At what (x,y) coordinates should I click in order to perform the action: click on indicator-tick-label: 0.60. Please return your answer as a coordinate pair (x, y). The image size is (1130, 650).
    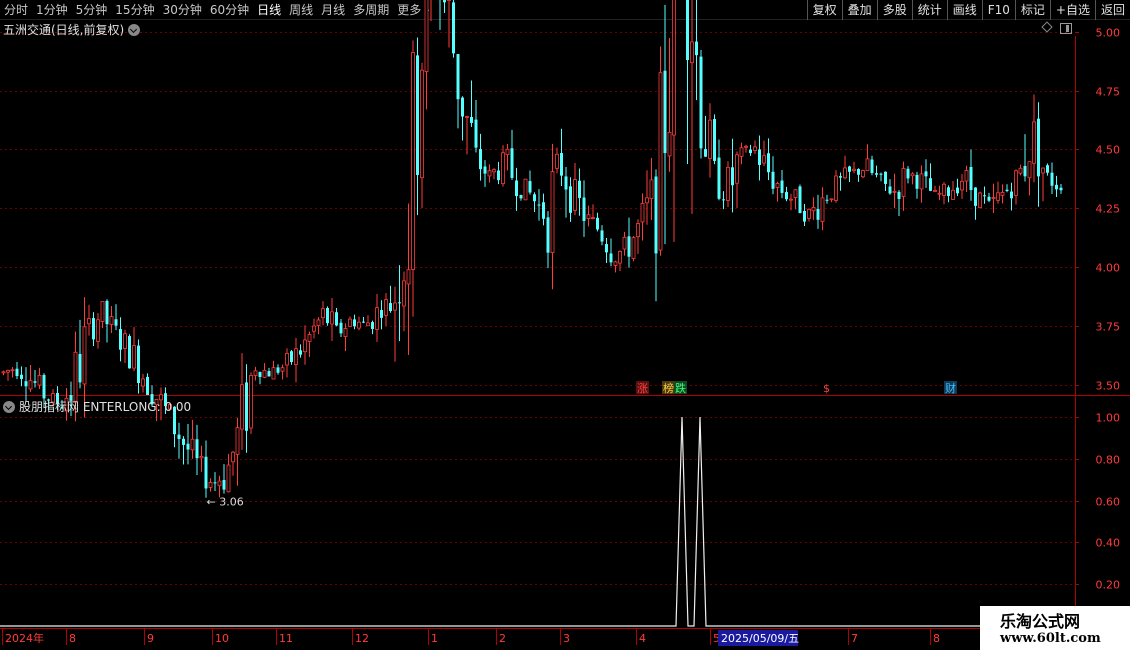
    Looking at the image, I should click on (1108, 502).